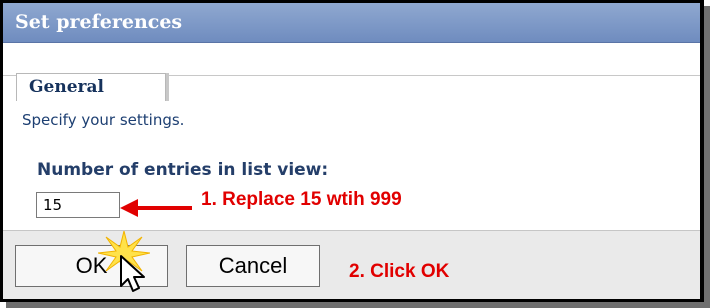  I want to click on dialog-title: Set preferences, so click(99, 22).